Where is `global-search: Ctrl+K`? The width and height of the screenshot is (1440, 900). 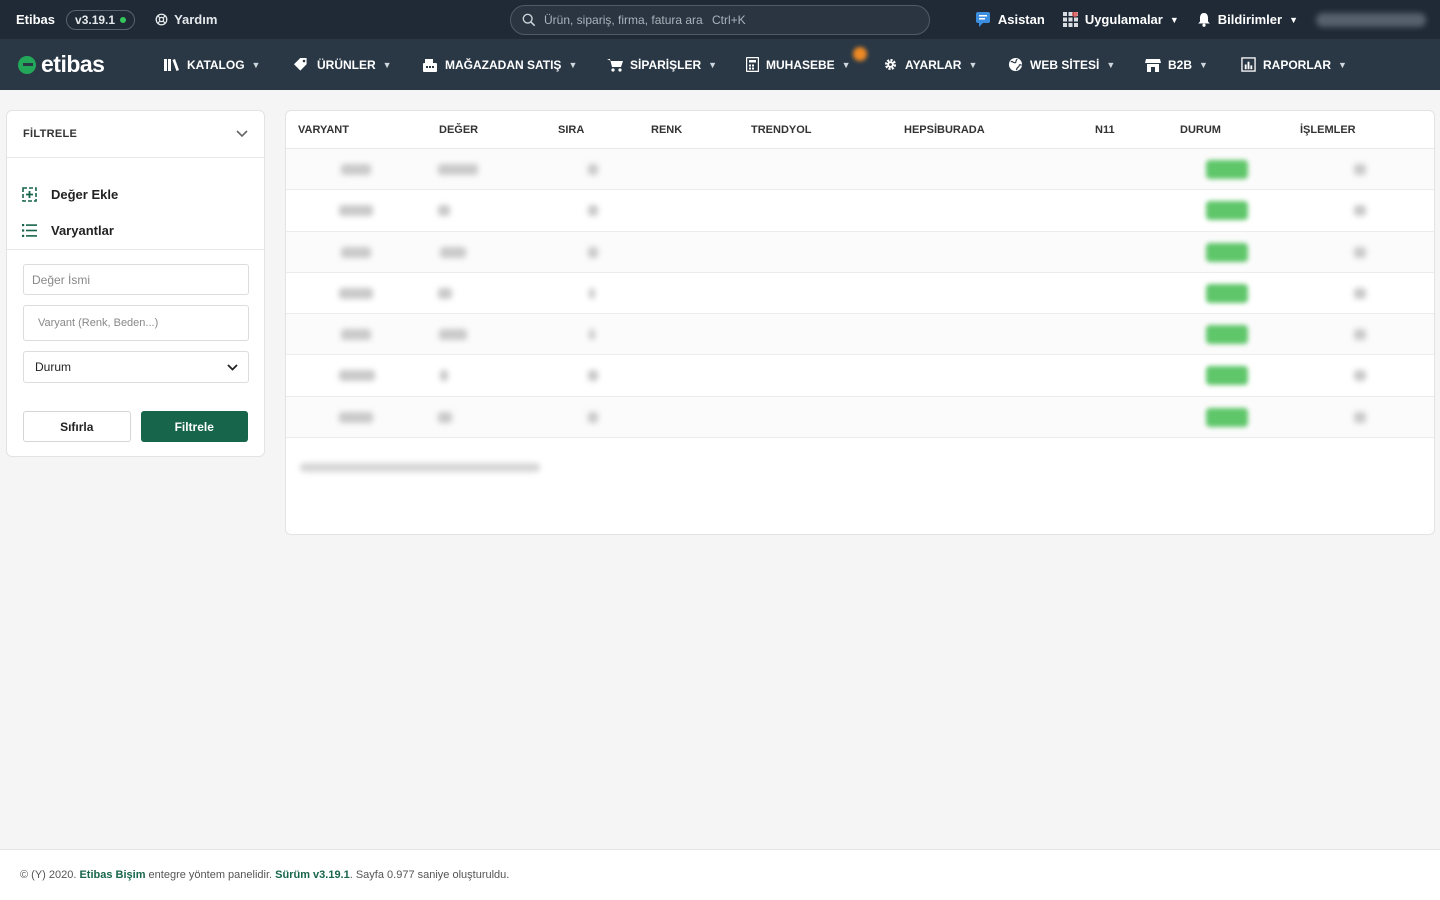
global-search: Ctrl+K is located at coordinates (720, 20).